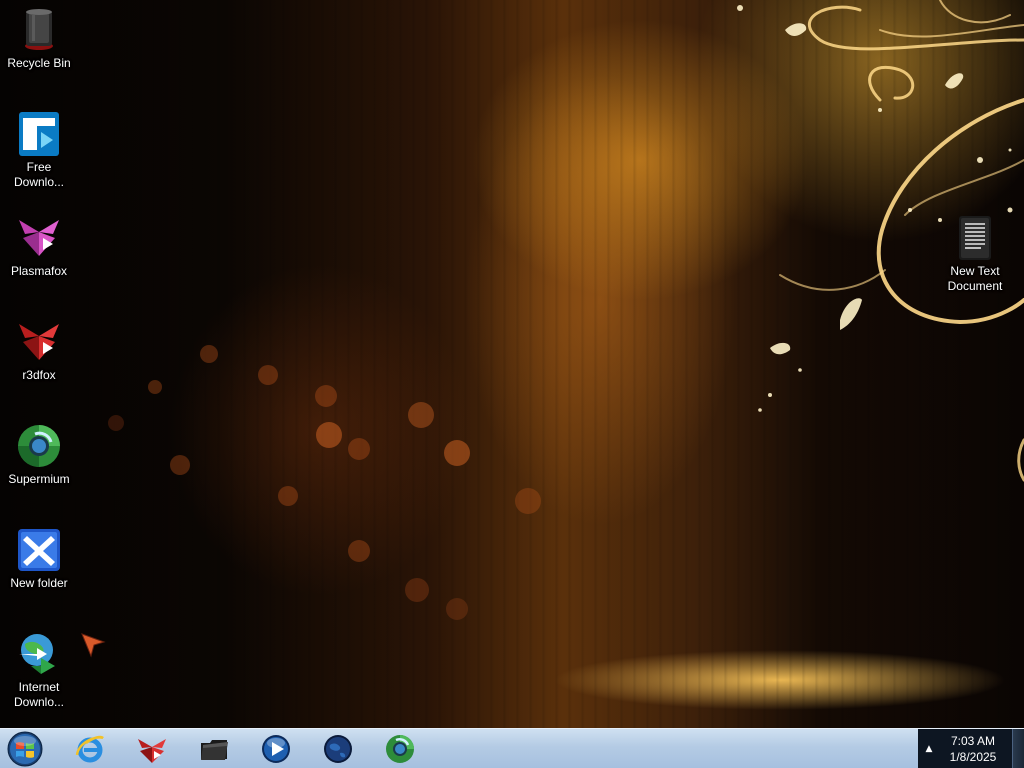 The image size is (1024, 768). I want to click on desktop-icon-new-folder: New folder, so click(39, 558).